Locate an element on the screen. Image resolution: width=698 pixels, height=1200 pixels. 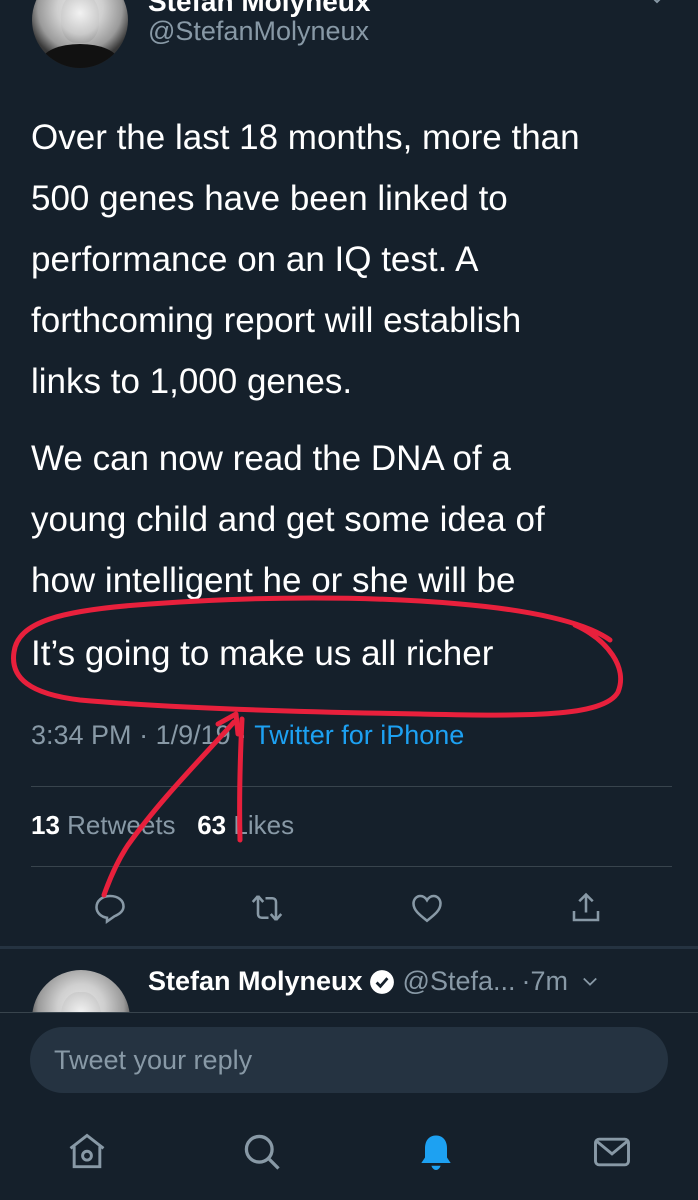
section-divider is located at coordinates (349, 947).